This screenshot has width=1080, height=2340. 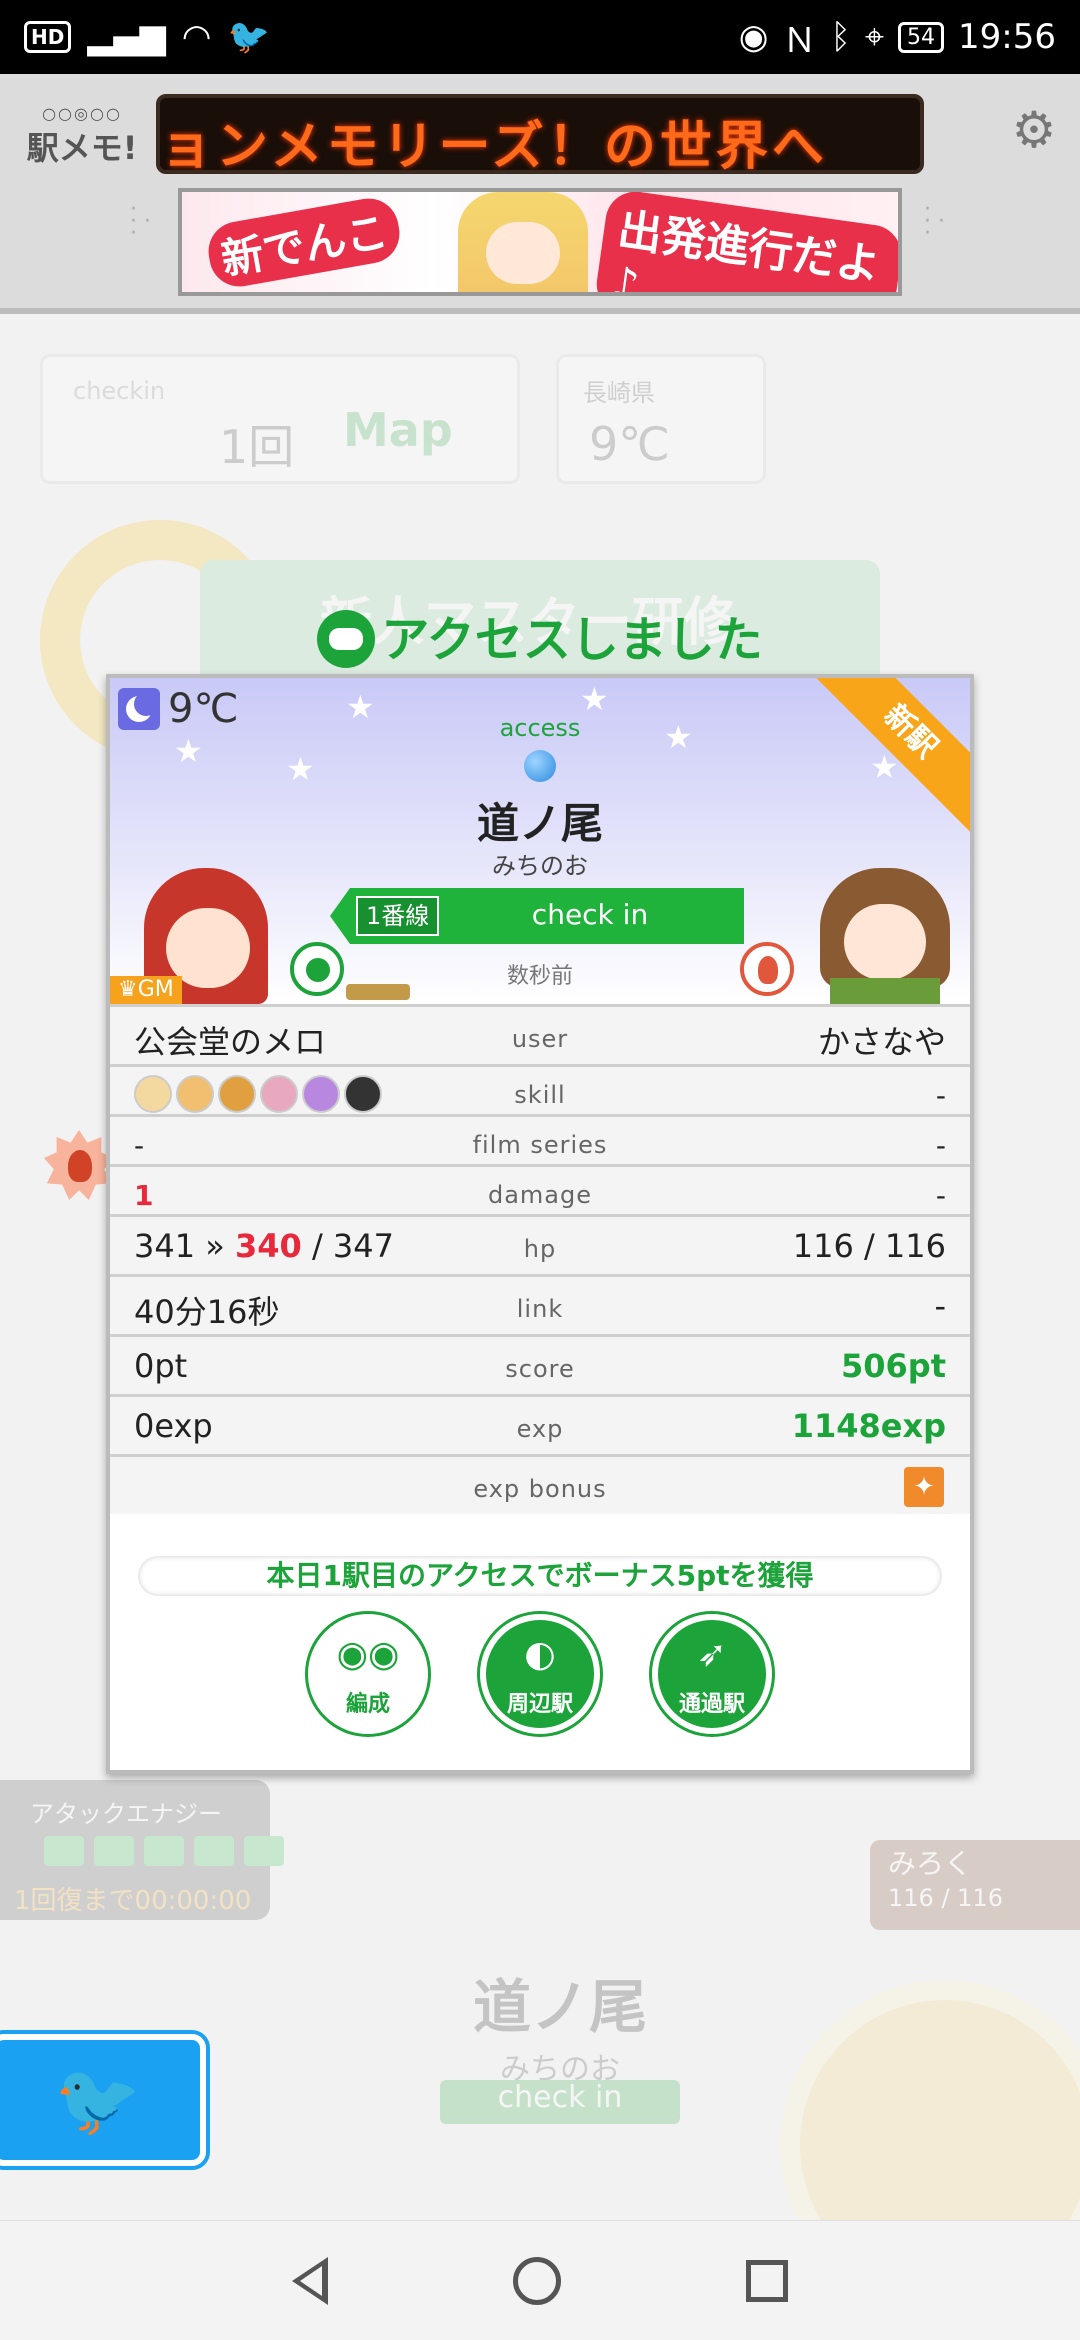 I want to click on wifi-icon: ◠, so click(x=196, y=37).